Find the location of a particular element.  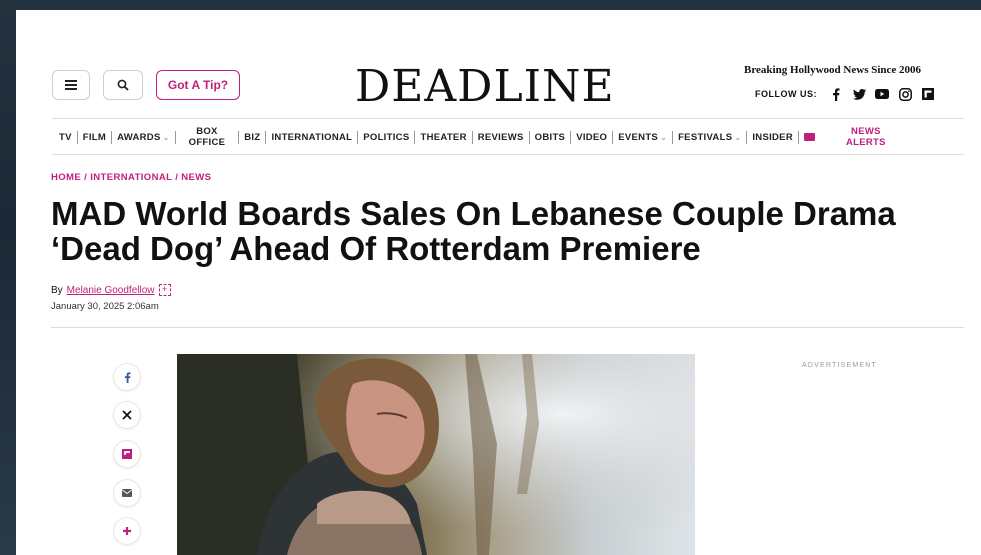

share-flipboard-button is located at coordinates (127, 454).